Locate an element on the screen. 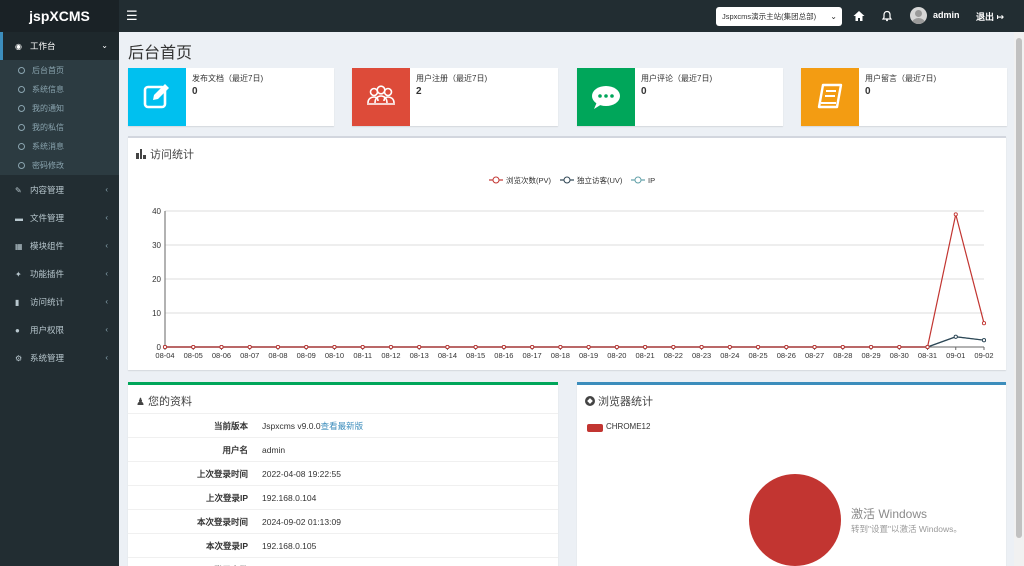 Image resolution: width=1024 pixels, height=566 pixels. sidebar-subitem-home: 后台首页 is located at coordinates (59, 70).